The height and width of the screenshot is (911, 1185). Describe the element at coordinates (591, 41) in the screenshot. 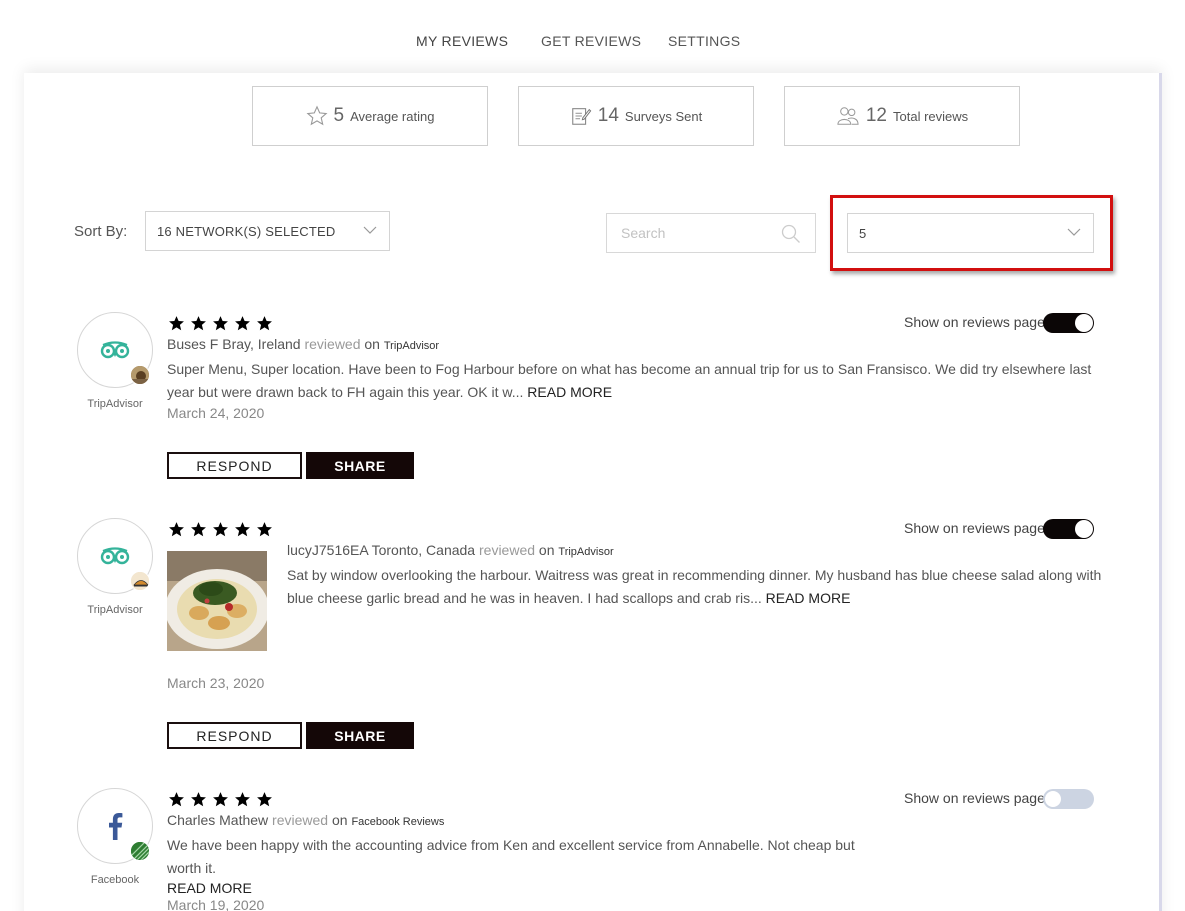

I see `tab-get-reviews: GET REVIEWS` at that location.